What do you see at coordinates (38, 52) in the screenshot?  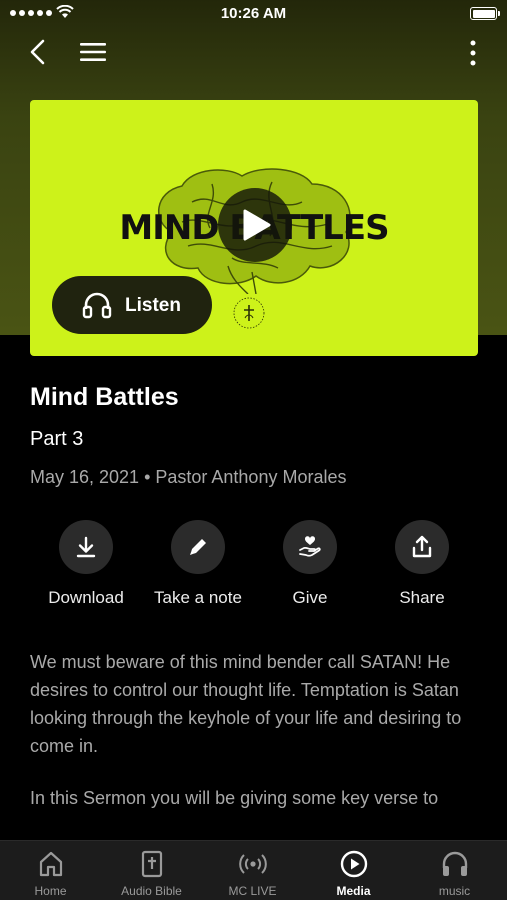 I see `chevron-left-icon` at bounding box center [38, 52].